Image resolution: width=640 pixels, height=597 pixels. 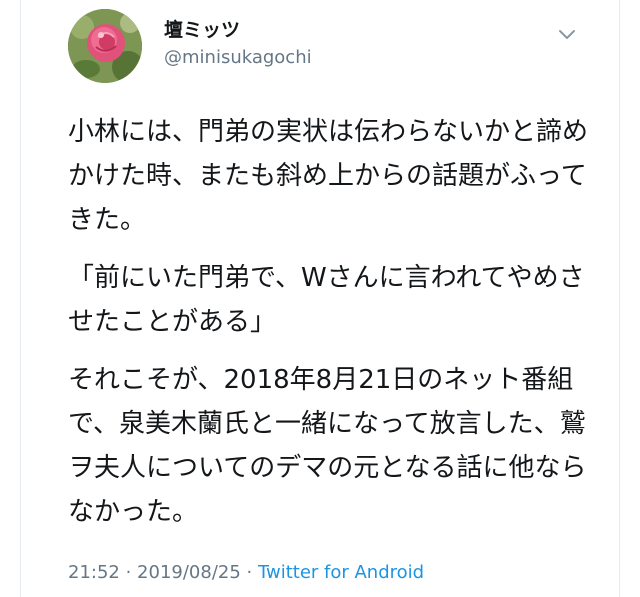 I want to click on chevron-down-icon, so click(x=567, y=34).